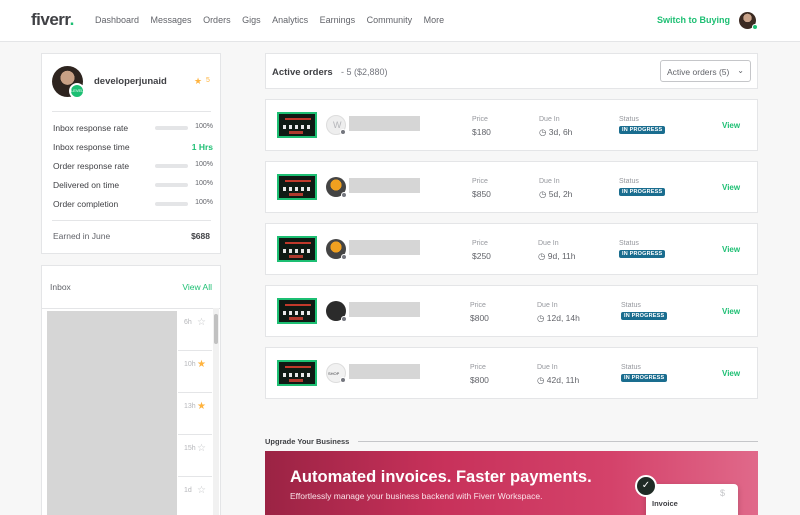 Image resolution: width=800 pixels, height=515 pixels. What do you see at coordinates (216, 329) in the screenshot?
I see `scrollbar-thumb` at bounding box center [216, 329].